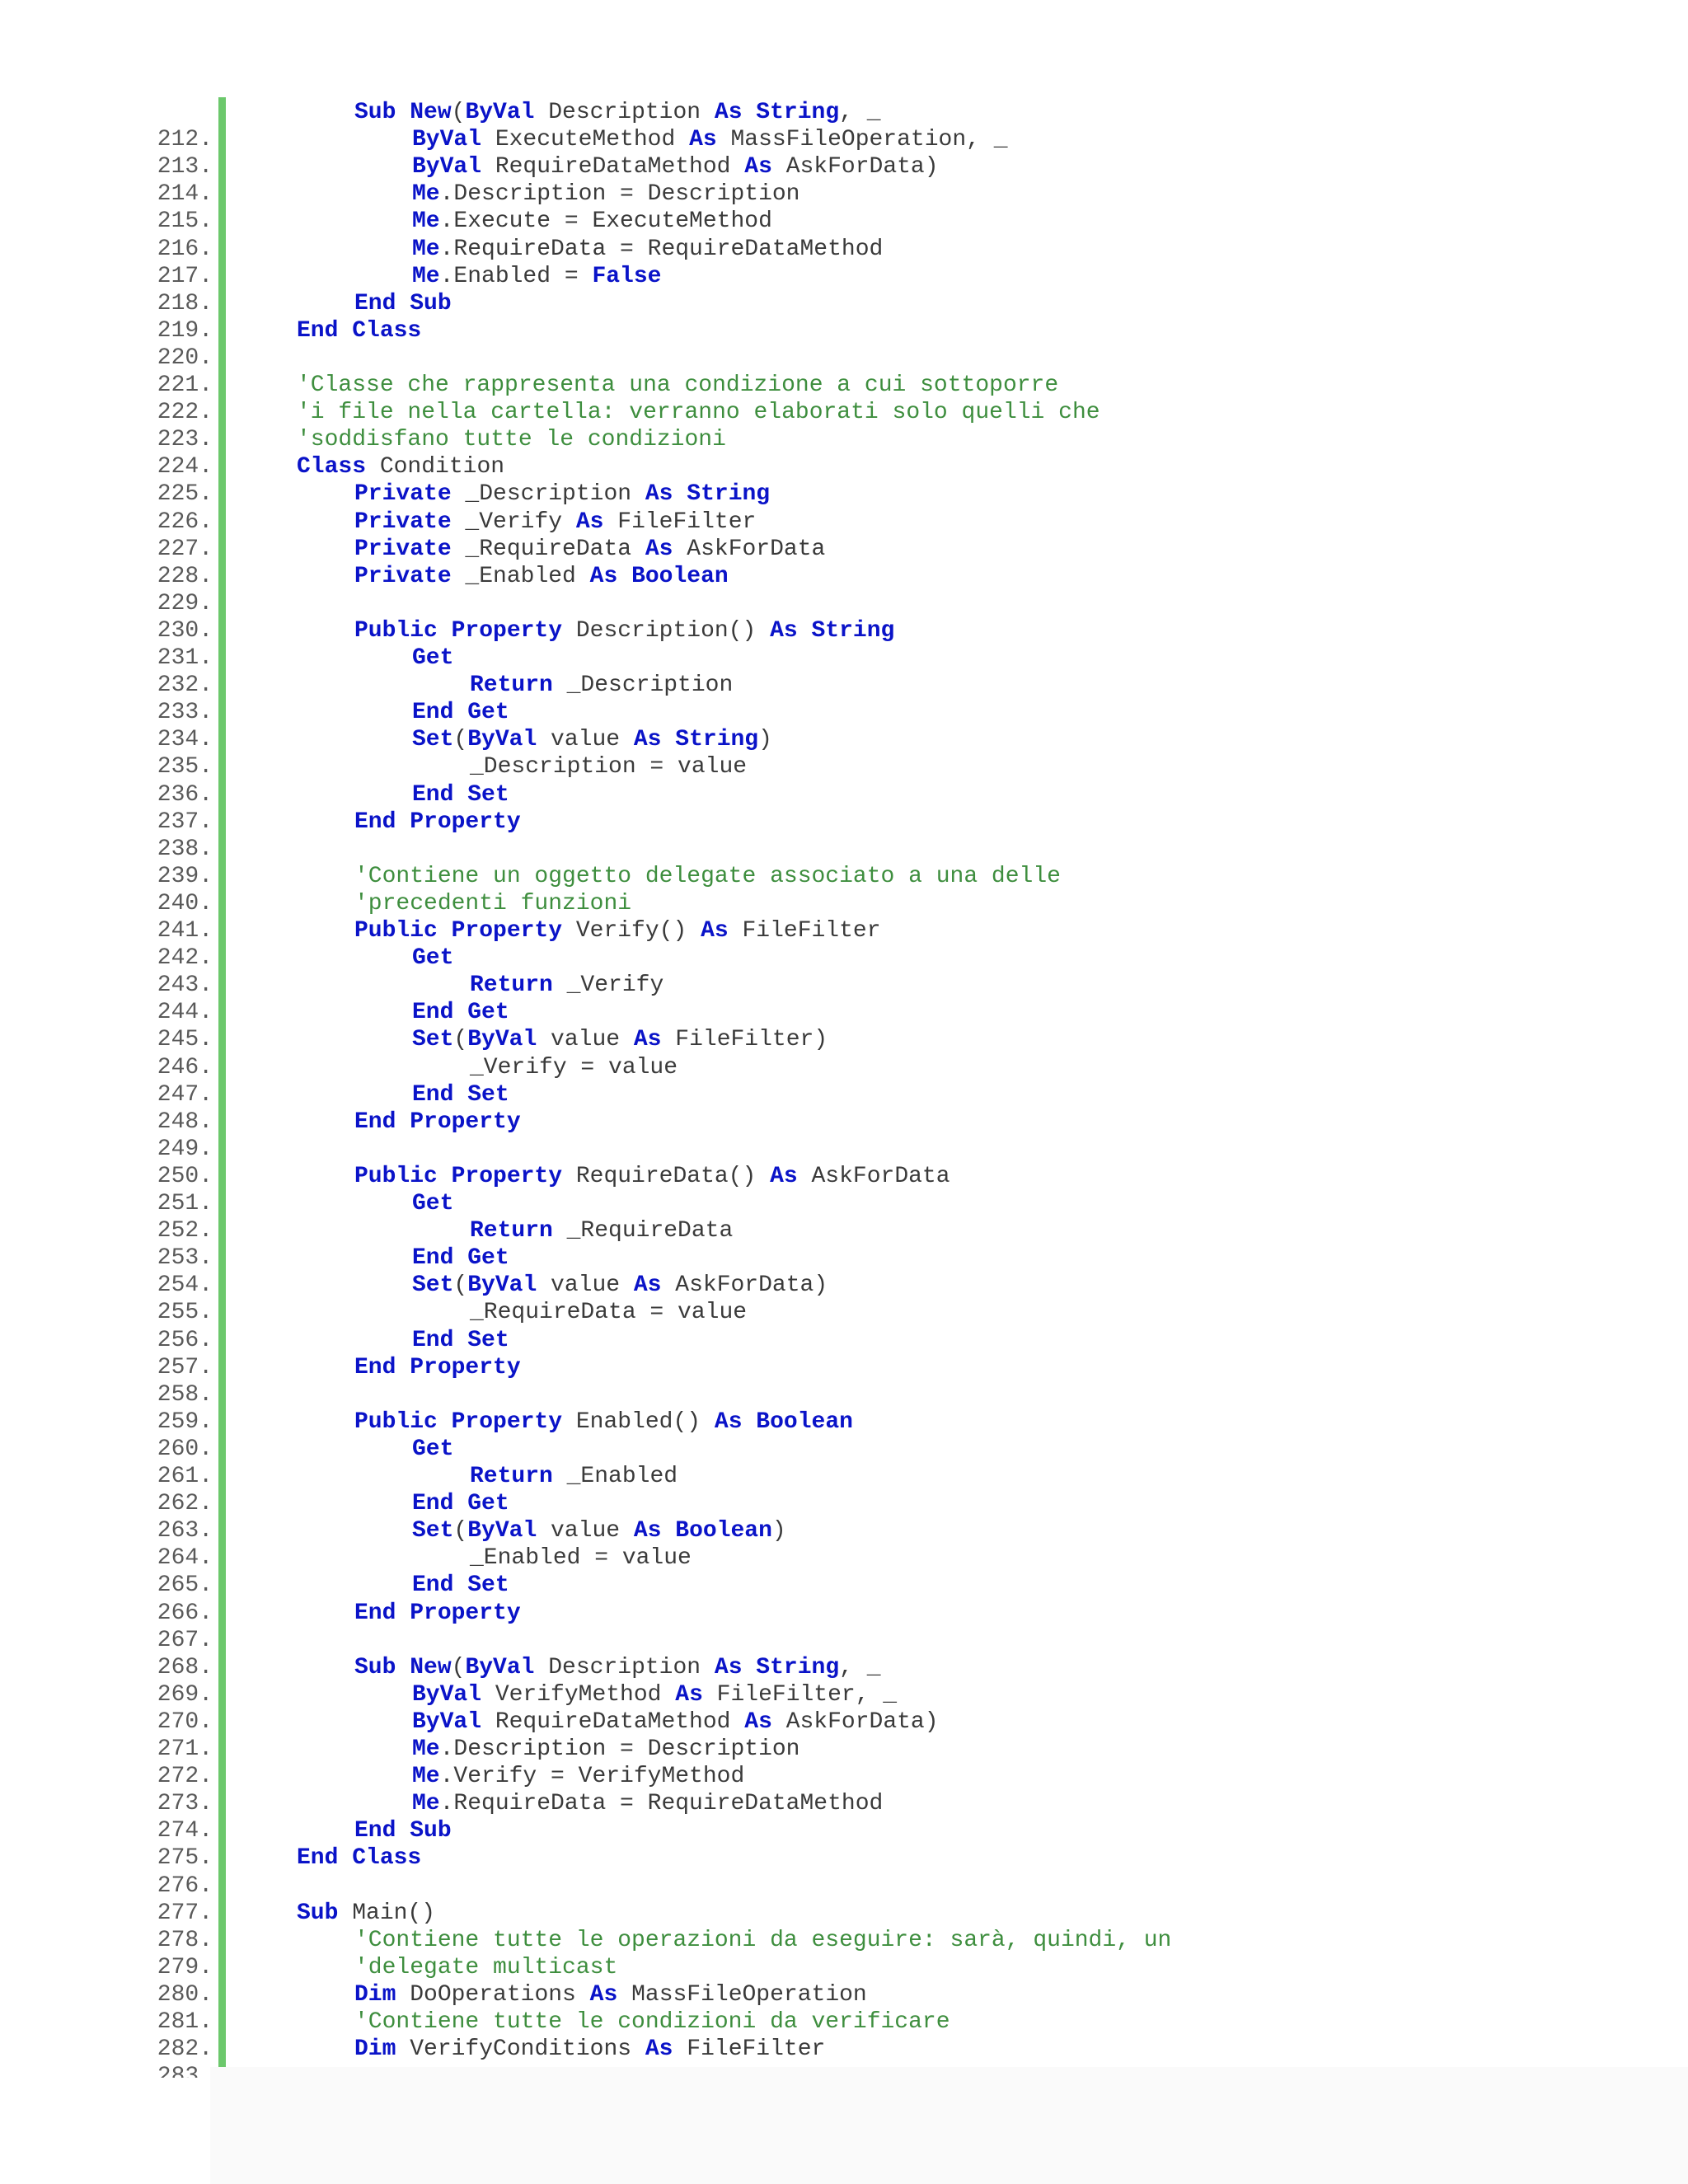  What do you see at coordinates (185, 1831) in the screenshot?
I see `line-number: 274.` at bounding box center [185, 1831].